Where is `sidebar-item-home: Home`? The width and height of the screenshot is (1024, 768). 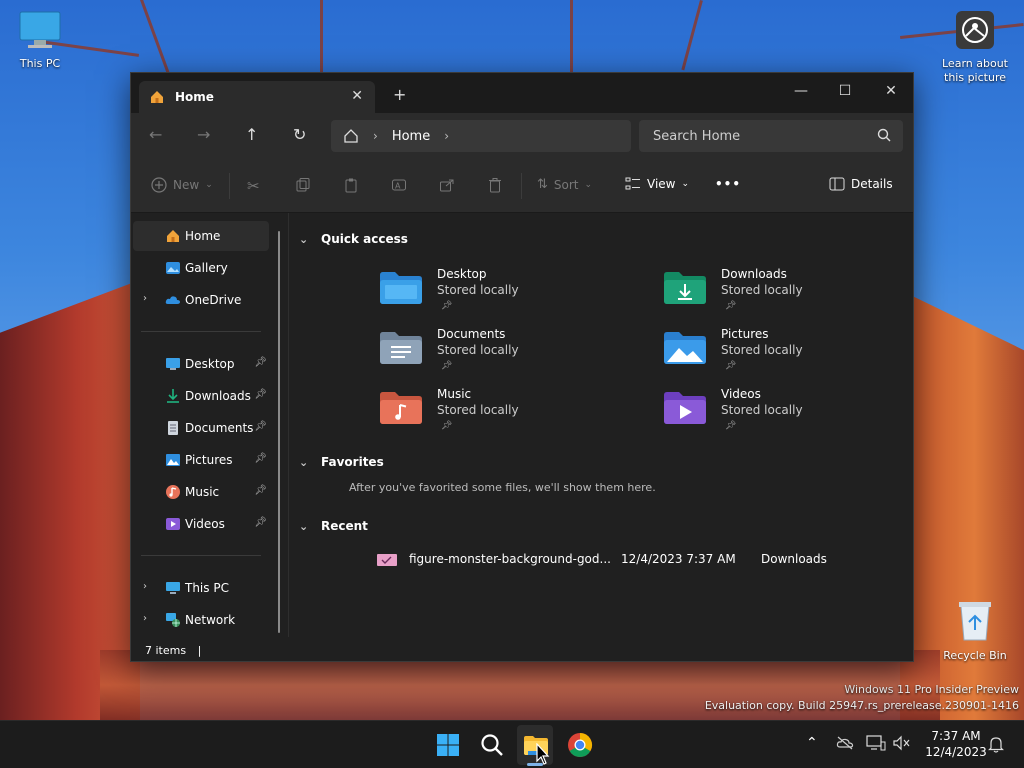 sidebar-item-home: Home is located at coordinates (201, 236).